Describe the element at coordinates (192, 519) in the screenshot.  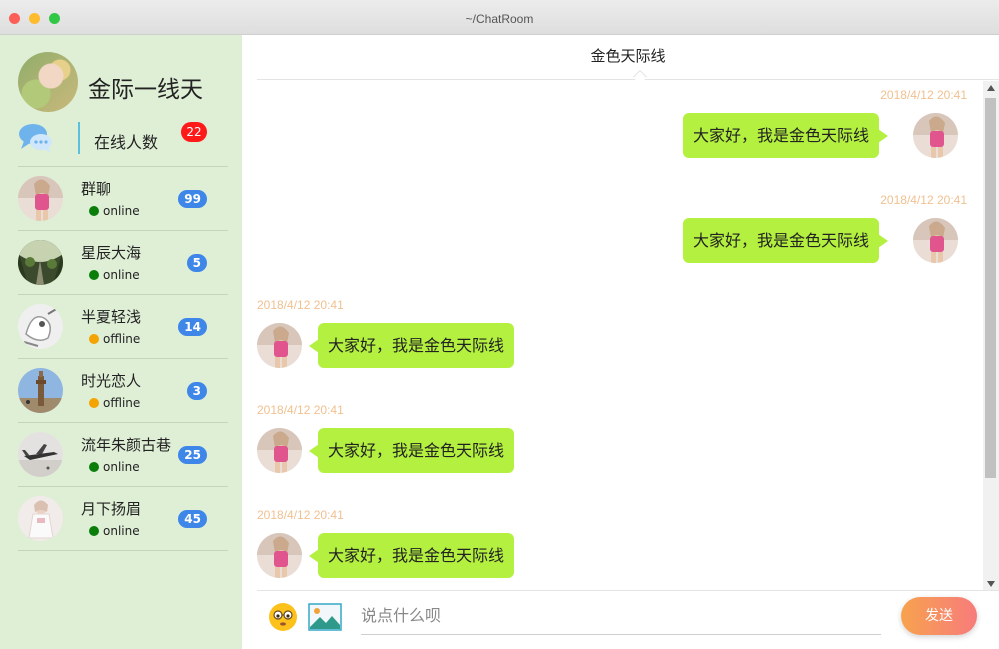
I see `unread-badge: 45` at that location.